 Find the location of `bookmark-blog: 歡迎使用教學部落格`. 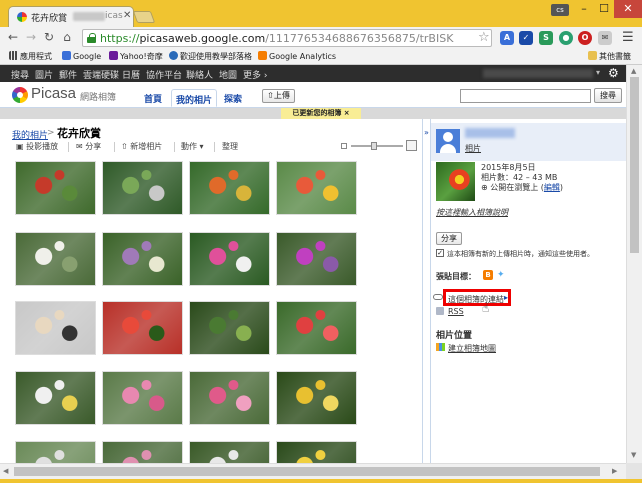

bookmark-blog: 歡迎使用教學部落格 is located at coordinates (210, 56).